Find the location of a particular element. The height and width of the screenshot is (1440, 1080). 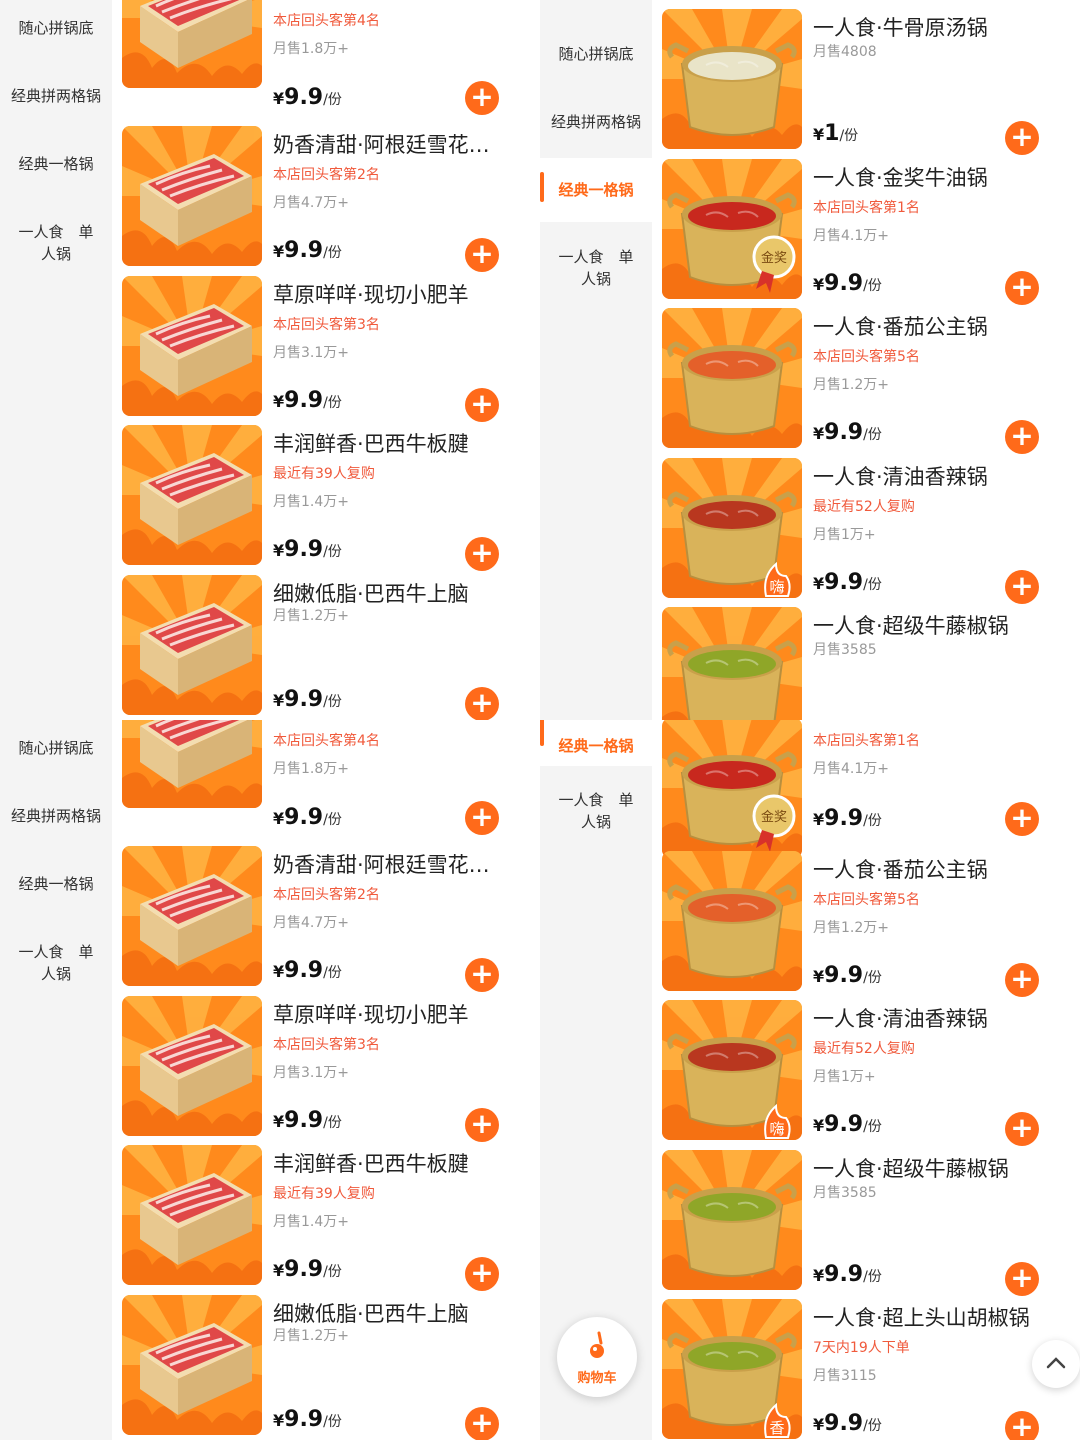

product-name: 一人食·超级牛藤椒锅 is located at coordinates (911, 1169).